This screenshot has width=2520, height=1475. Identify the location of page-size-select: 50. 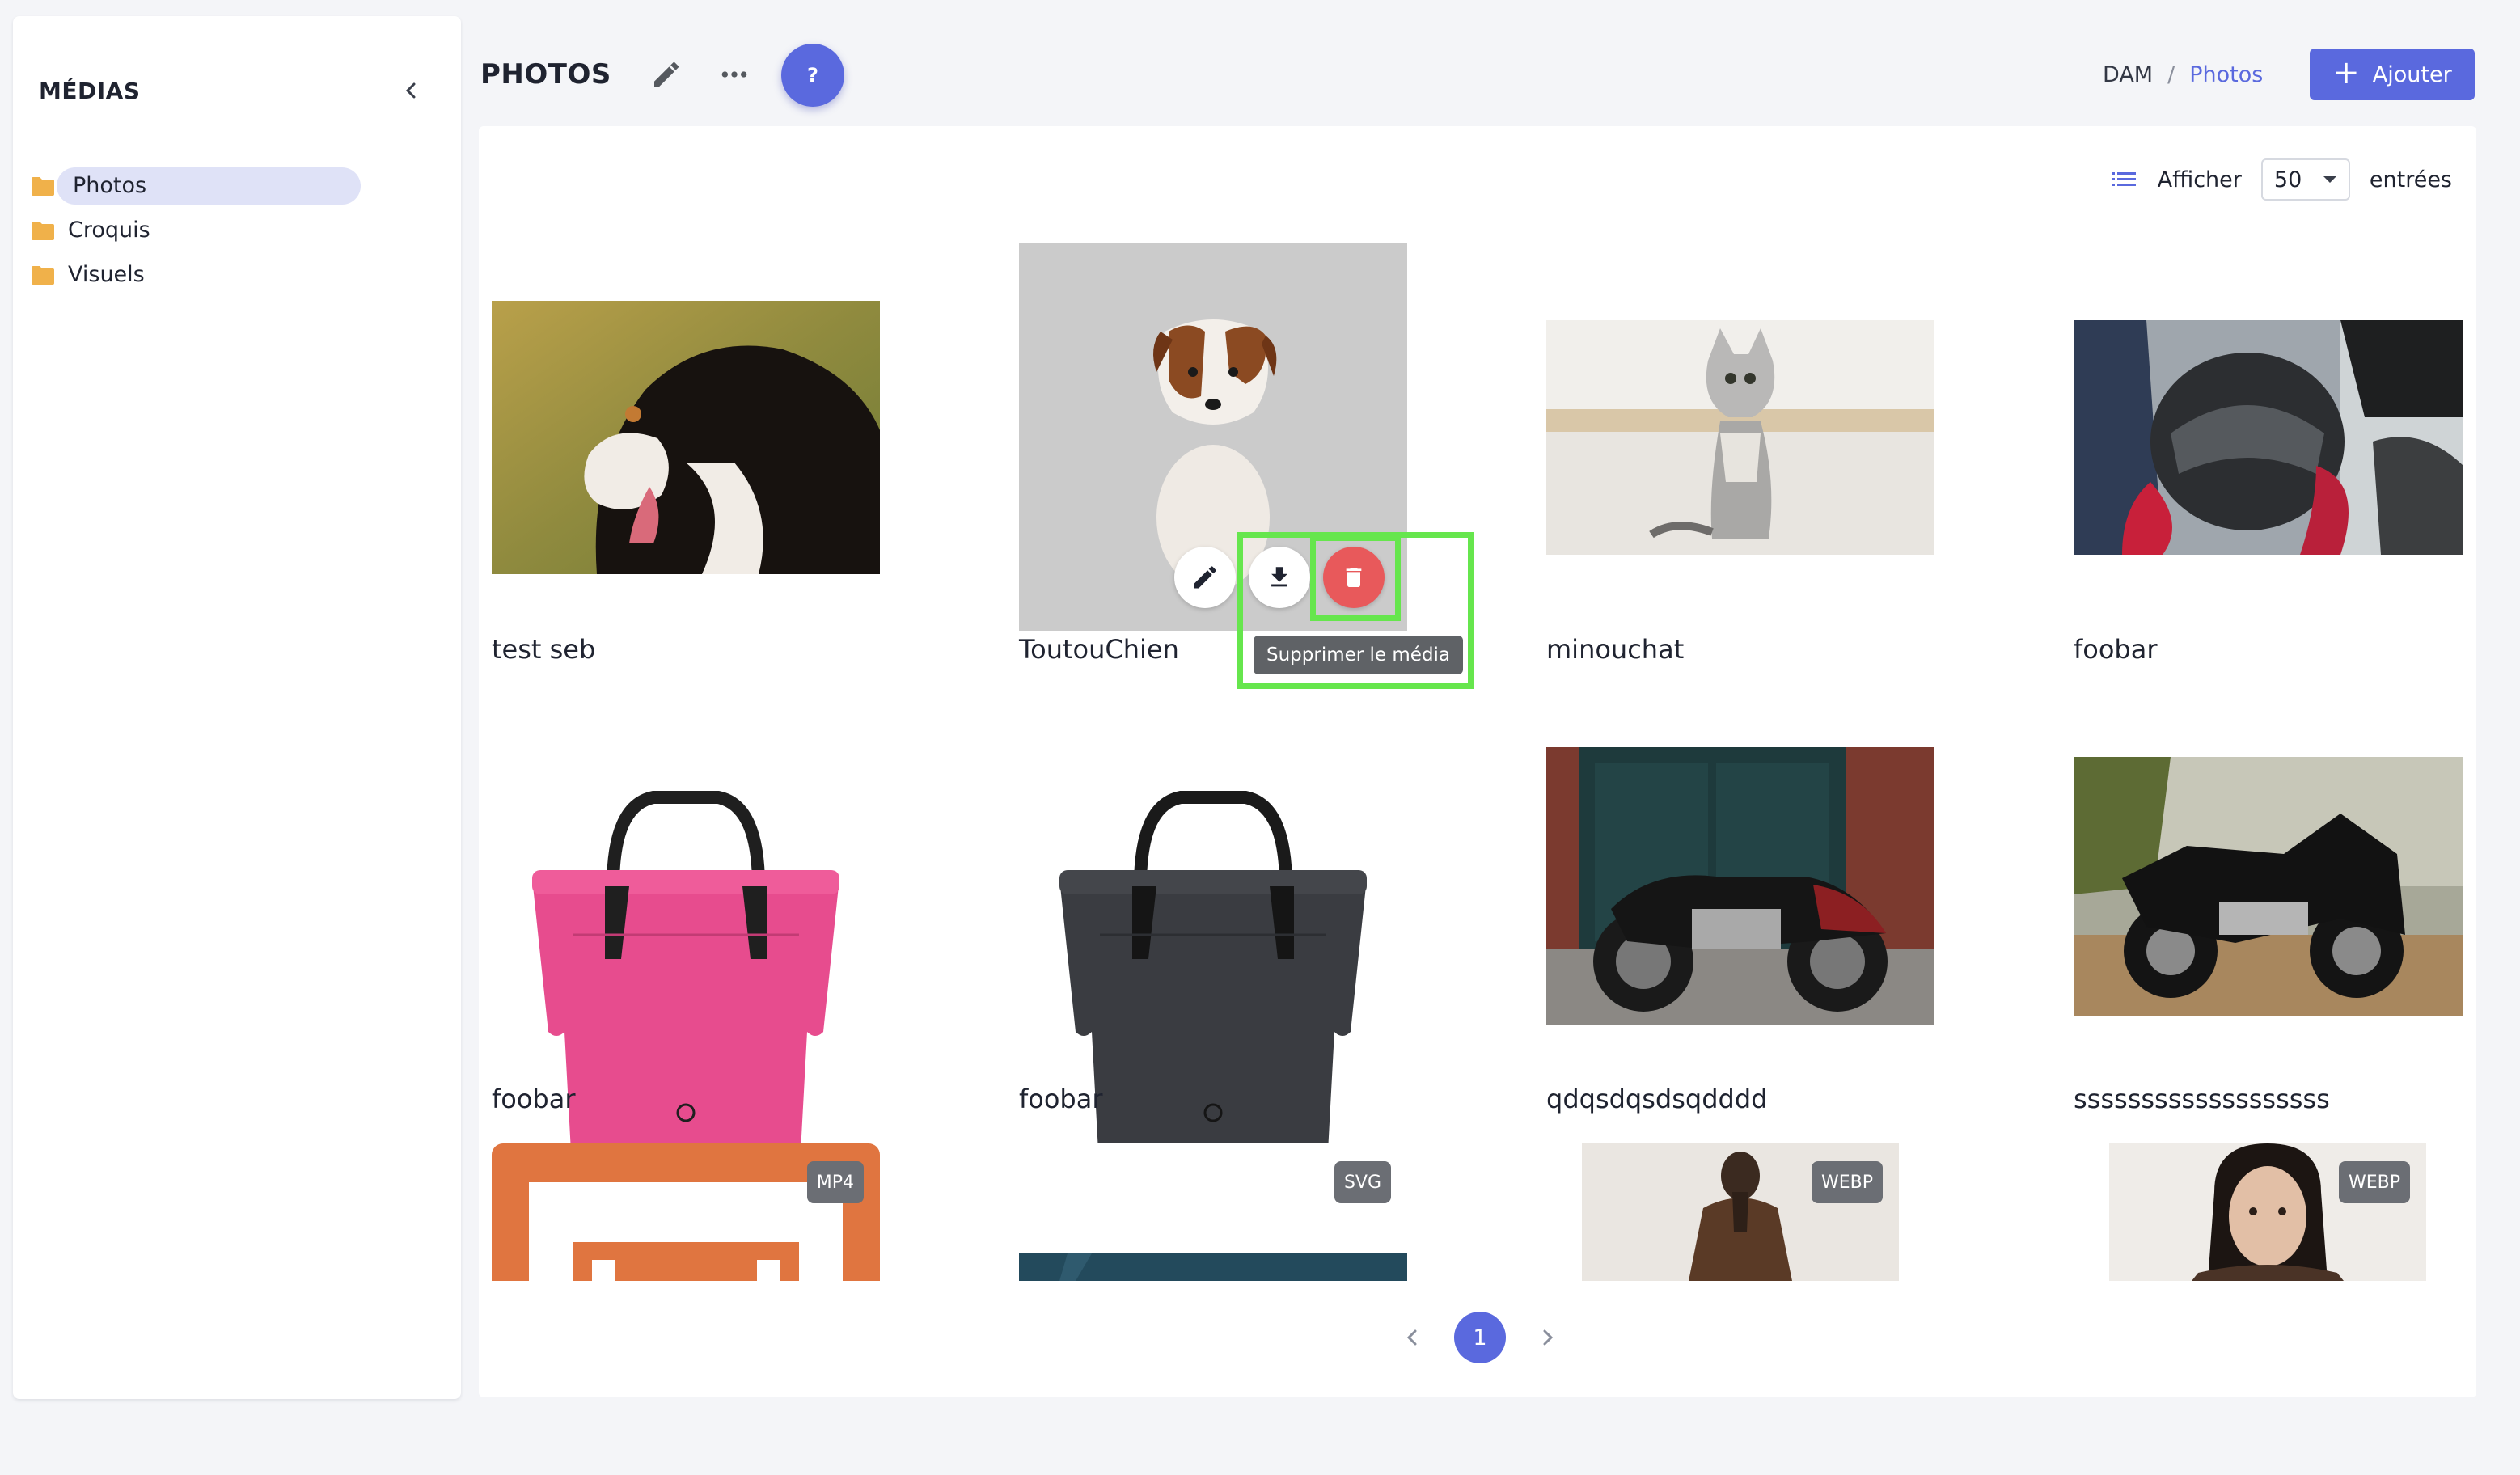
(2305, 179).